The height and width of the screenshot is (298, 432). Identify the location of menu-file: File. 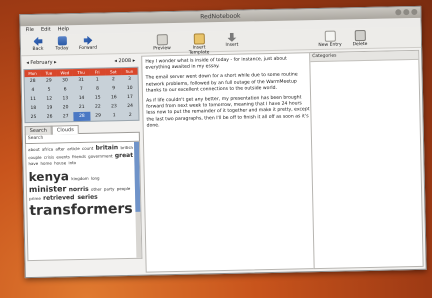
(30, 30).